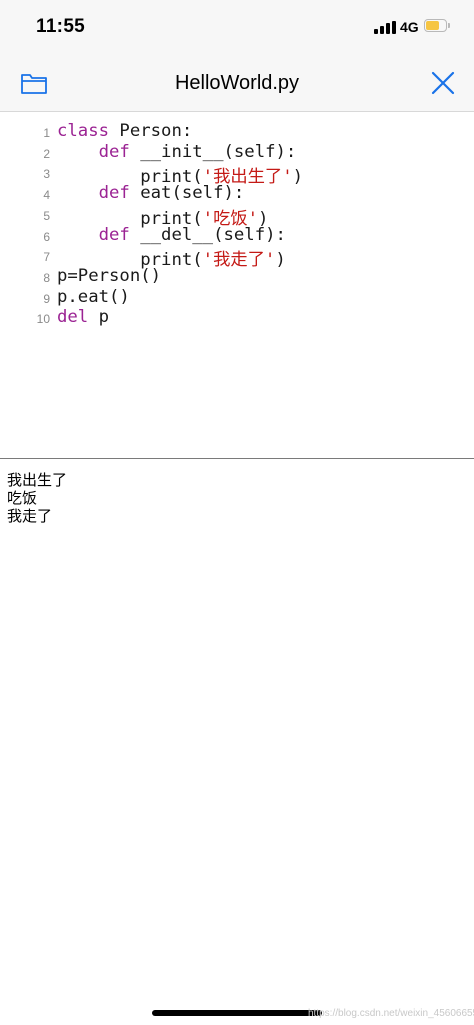 The image size is (474, 1025). Describe the element at coordinates (46, 257) in the screenshot. I see `line-number: 7` at that location.